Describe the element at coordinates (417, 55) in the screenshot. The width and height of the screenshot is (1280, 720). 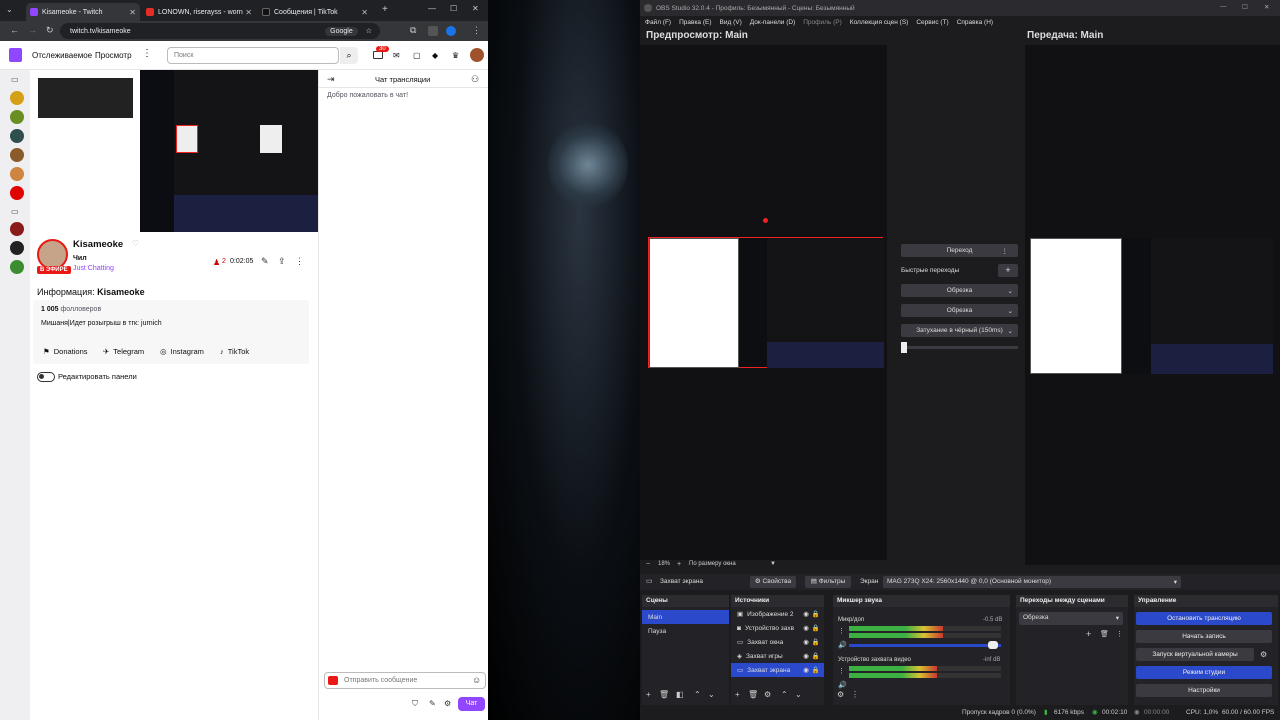
I see `whispers-icon: ▢` at that location.